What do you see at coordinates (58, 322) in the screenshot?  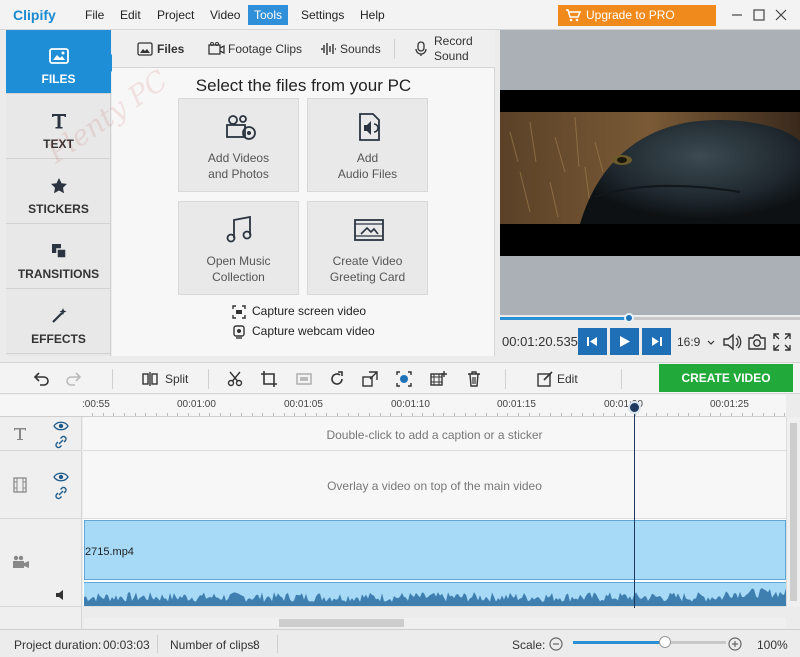 I see `sidebar-item-effects: EFFECTS` at bounding box center [58, 322].